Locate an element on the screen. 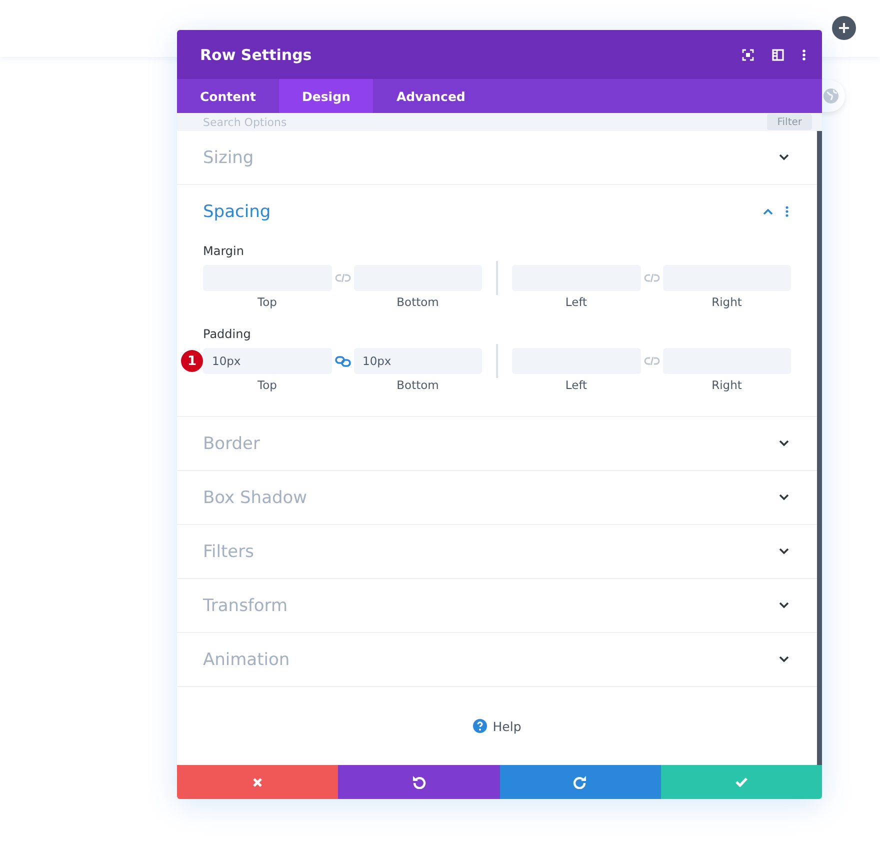 Image resolution: width=880 pixels, height=850 pixels. tab: Advanced is located at coordinates (430, 96).